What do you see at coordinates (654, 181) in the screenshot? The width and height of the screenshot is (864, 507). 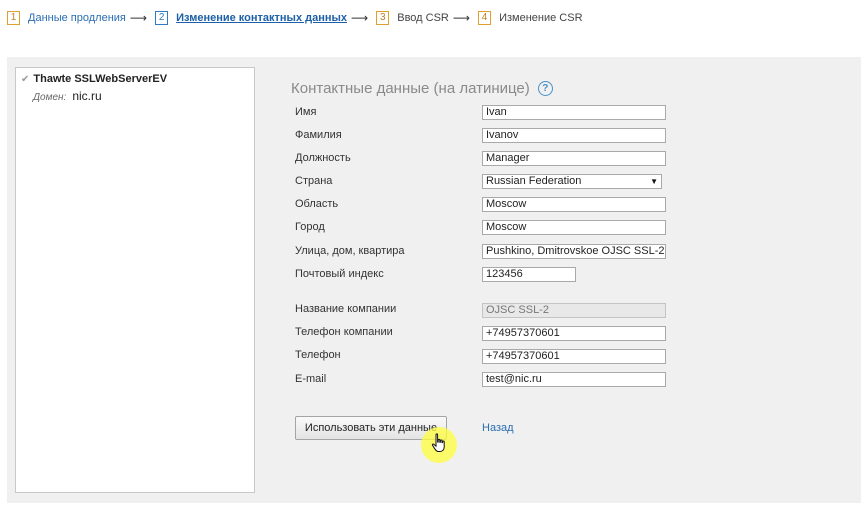 I see `dropdown-arrow-icon: ▼` at bounding box center [654, 181].